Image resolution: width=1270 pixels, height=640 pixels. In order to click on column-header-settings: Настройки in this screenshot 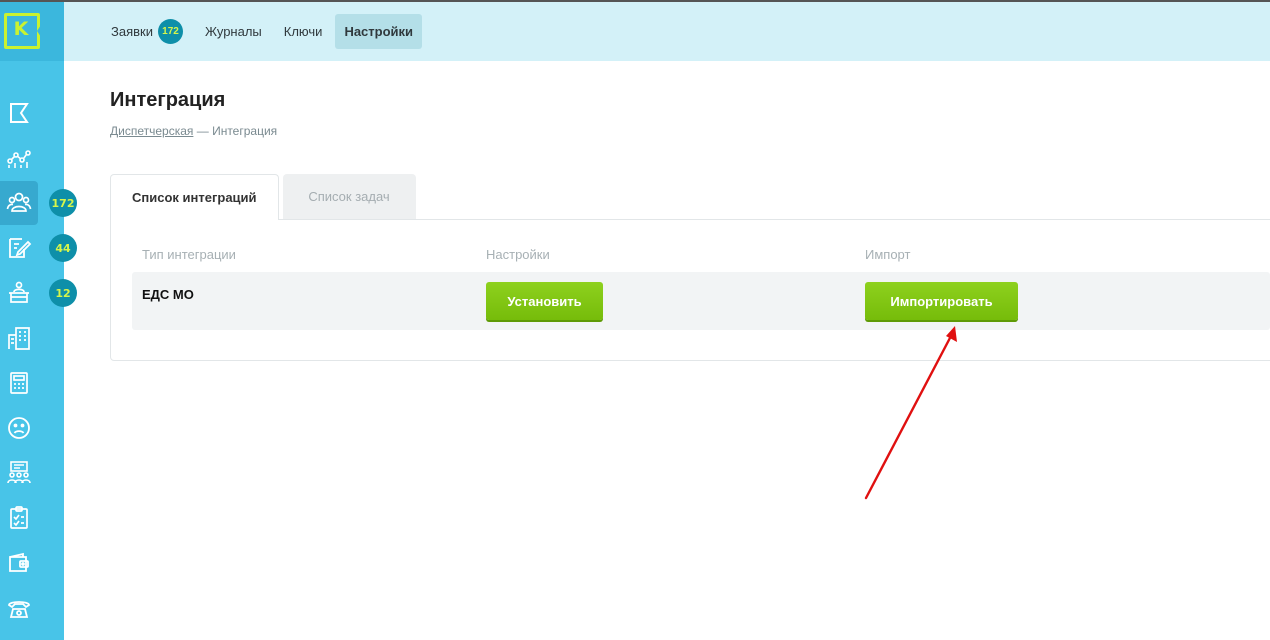, I will do `click(518, 254)`.